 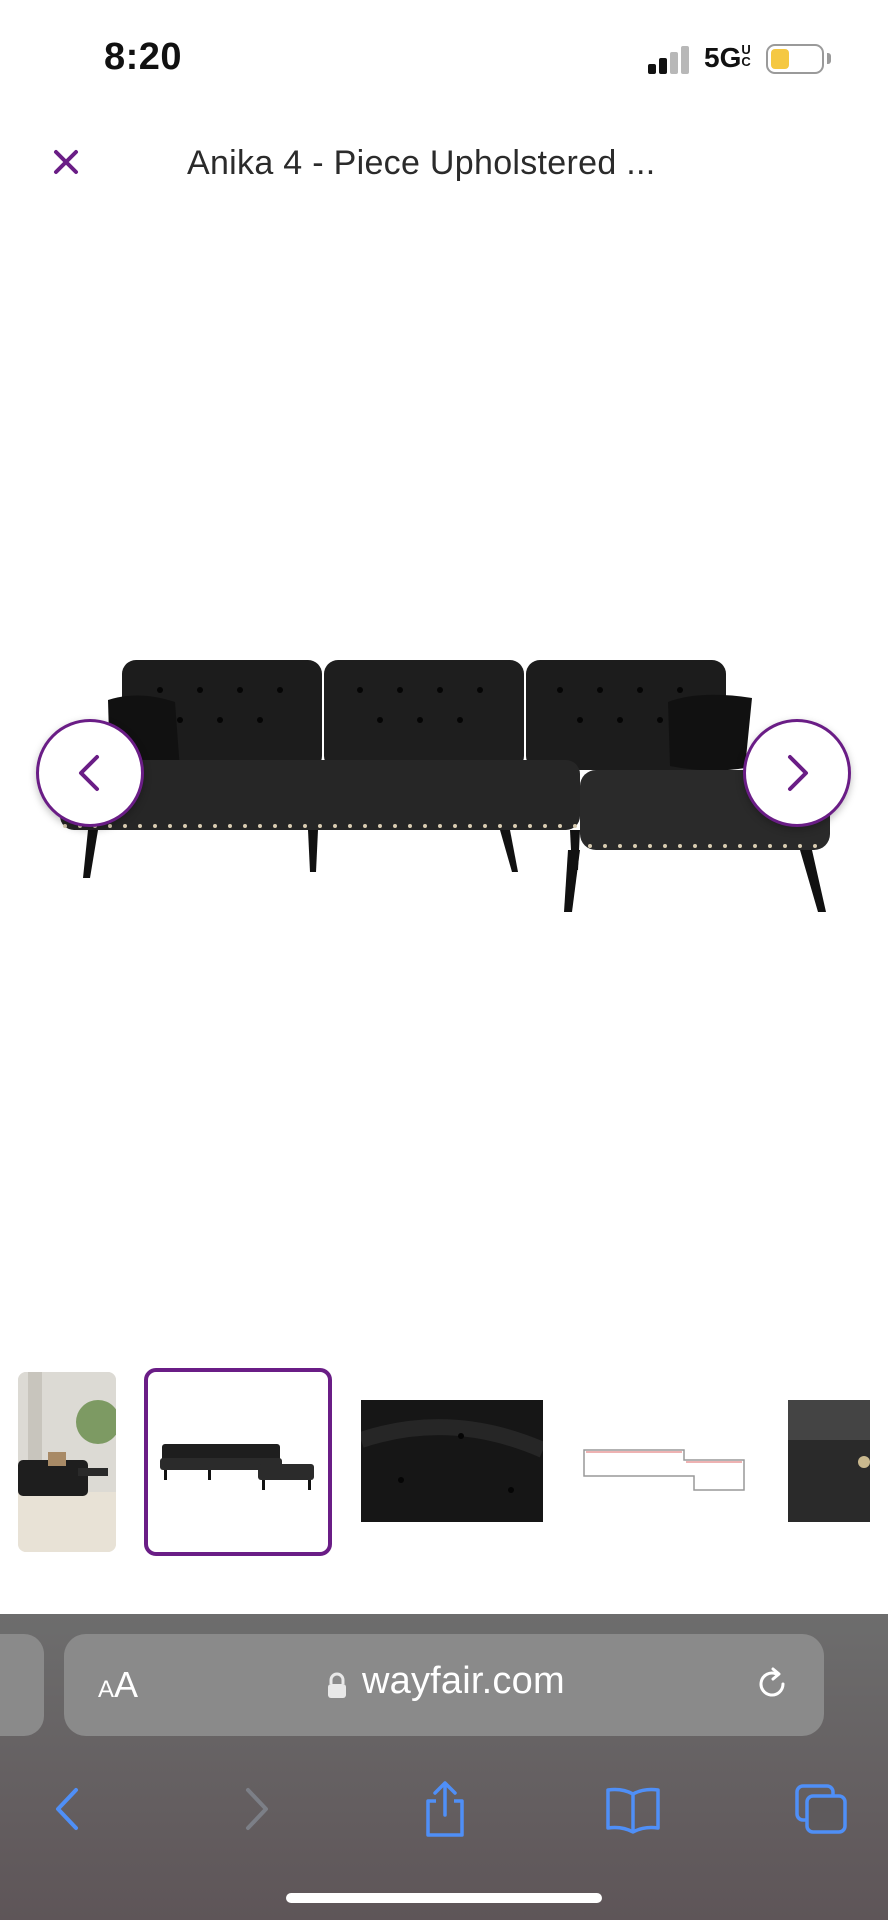 I want to click on thumbnail-lifestyle, so click(x=67, y=1462).